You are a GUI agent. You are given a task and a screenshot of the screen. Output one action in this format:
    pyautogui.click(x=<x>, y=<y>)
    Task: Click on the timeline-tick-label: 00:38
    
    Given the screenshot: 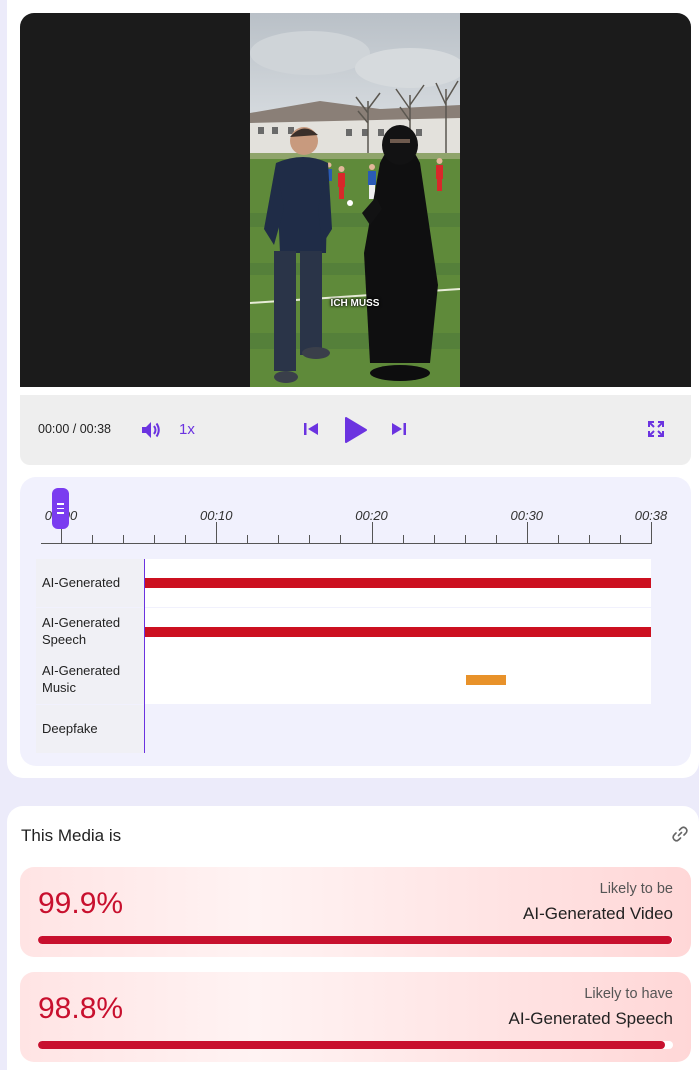 What is the action you would take?
    pyautogui.click(x=651, y=515)
    